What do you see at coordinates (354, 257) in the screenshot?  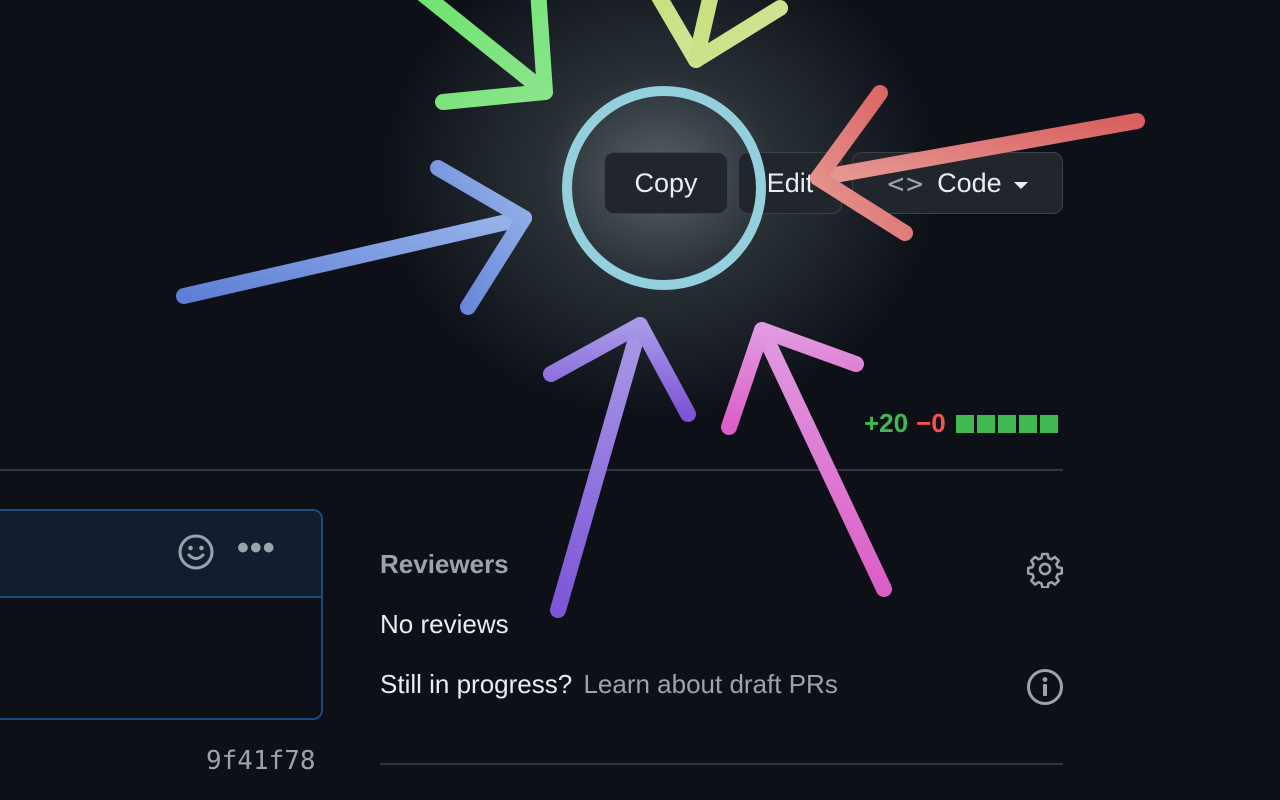 I see `arrow-blue` at bounding box center [354, 257].